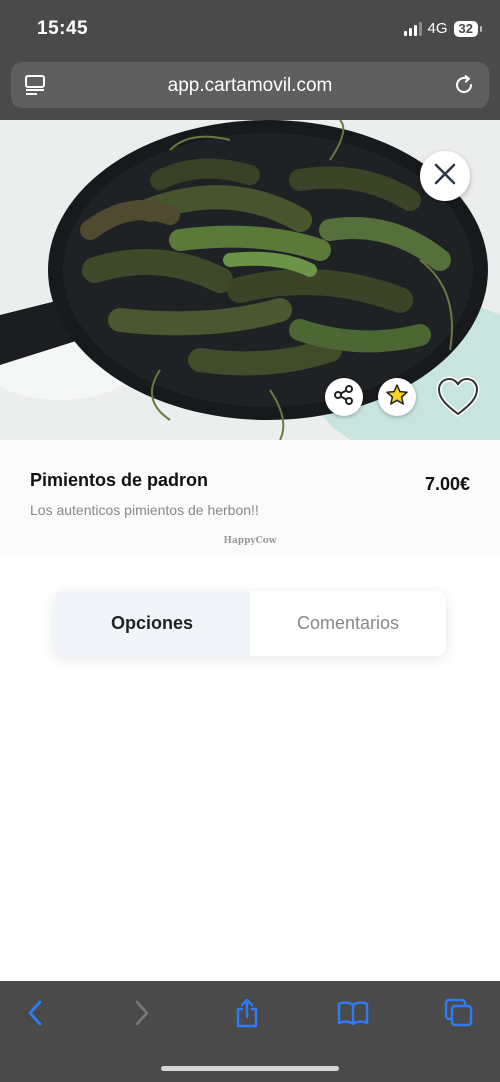  I want to click on tabs-button, so click(459, 1015).